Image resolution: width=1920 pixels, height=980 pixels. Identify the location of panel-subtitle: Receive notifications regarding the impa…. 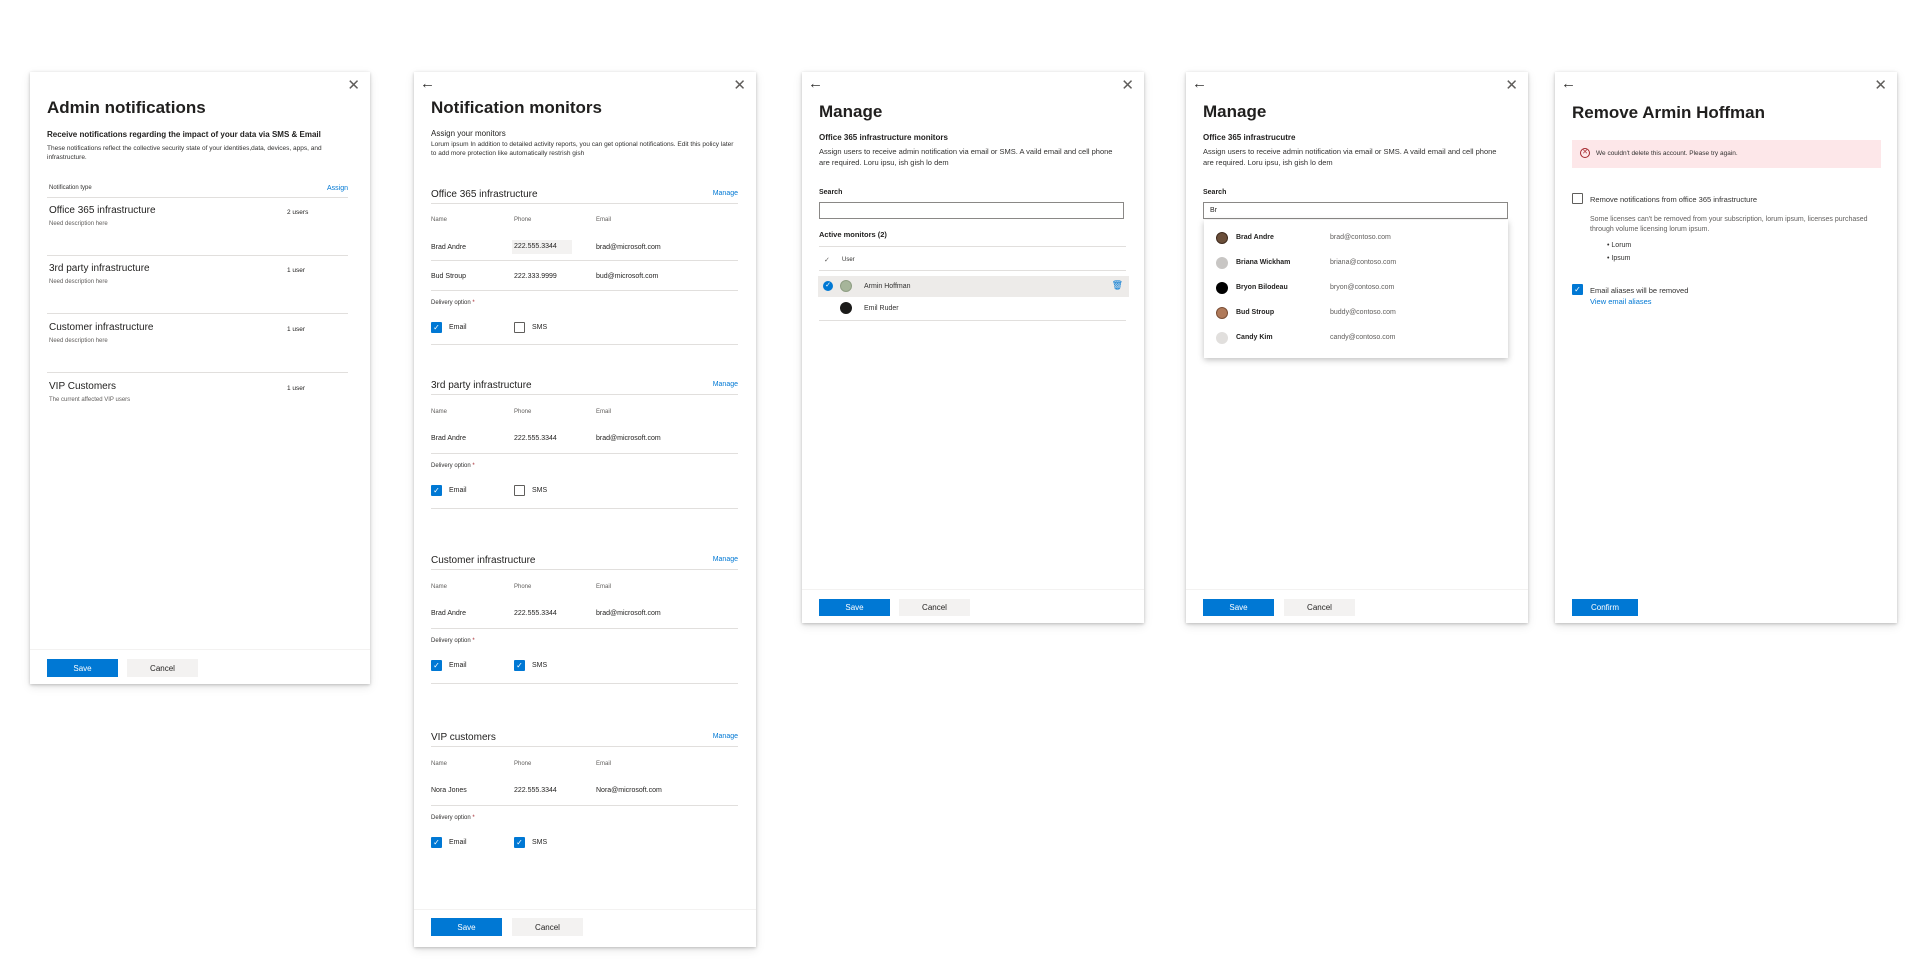
(184, 134).